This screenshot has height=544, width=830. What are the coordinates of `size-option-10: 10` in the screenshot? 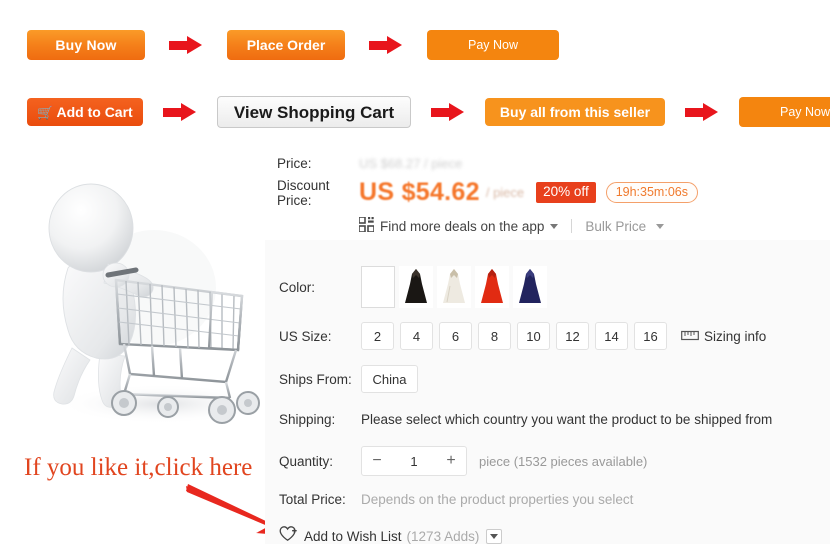 It's located at (533, 336).